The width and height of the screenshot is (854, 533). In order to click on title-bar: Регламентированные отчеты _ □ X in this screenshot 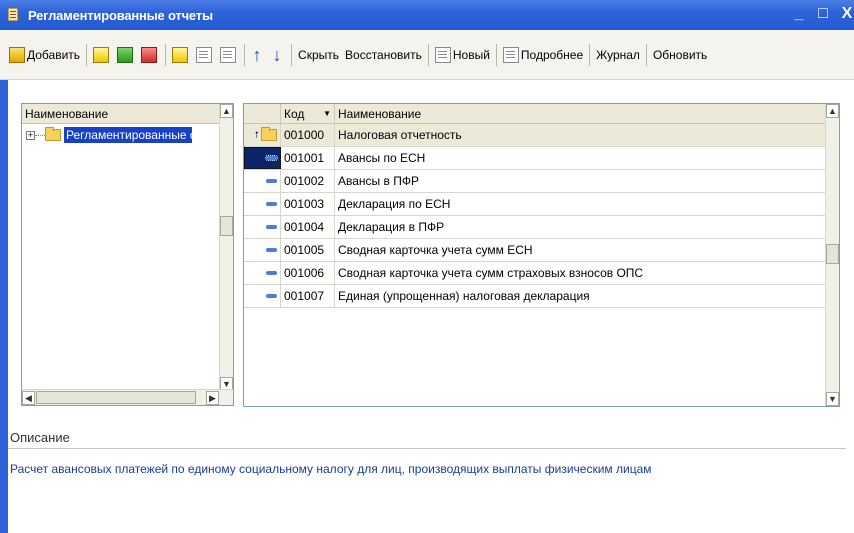, I will do `click(427, 15)`.